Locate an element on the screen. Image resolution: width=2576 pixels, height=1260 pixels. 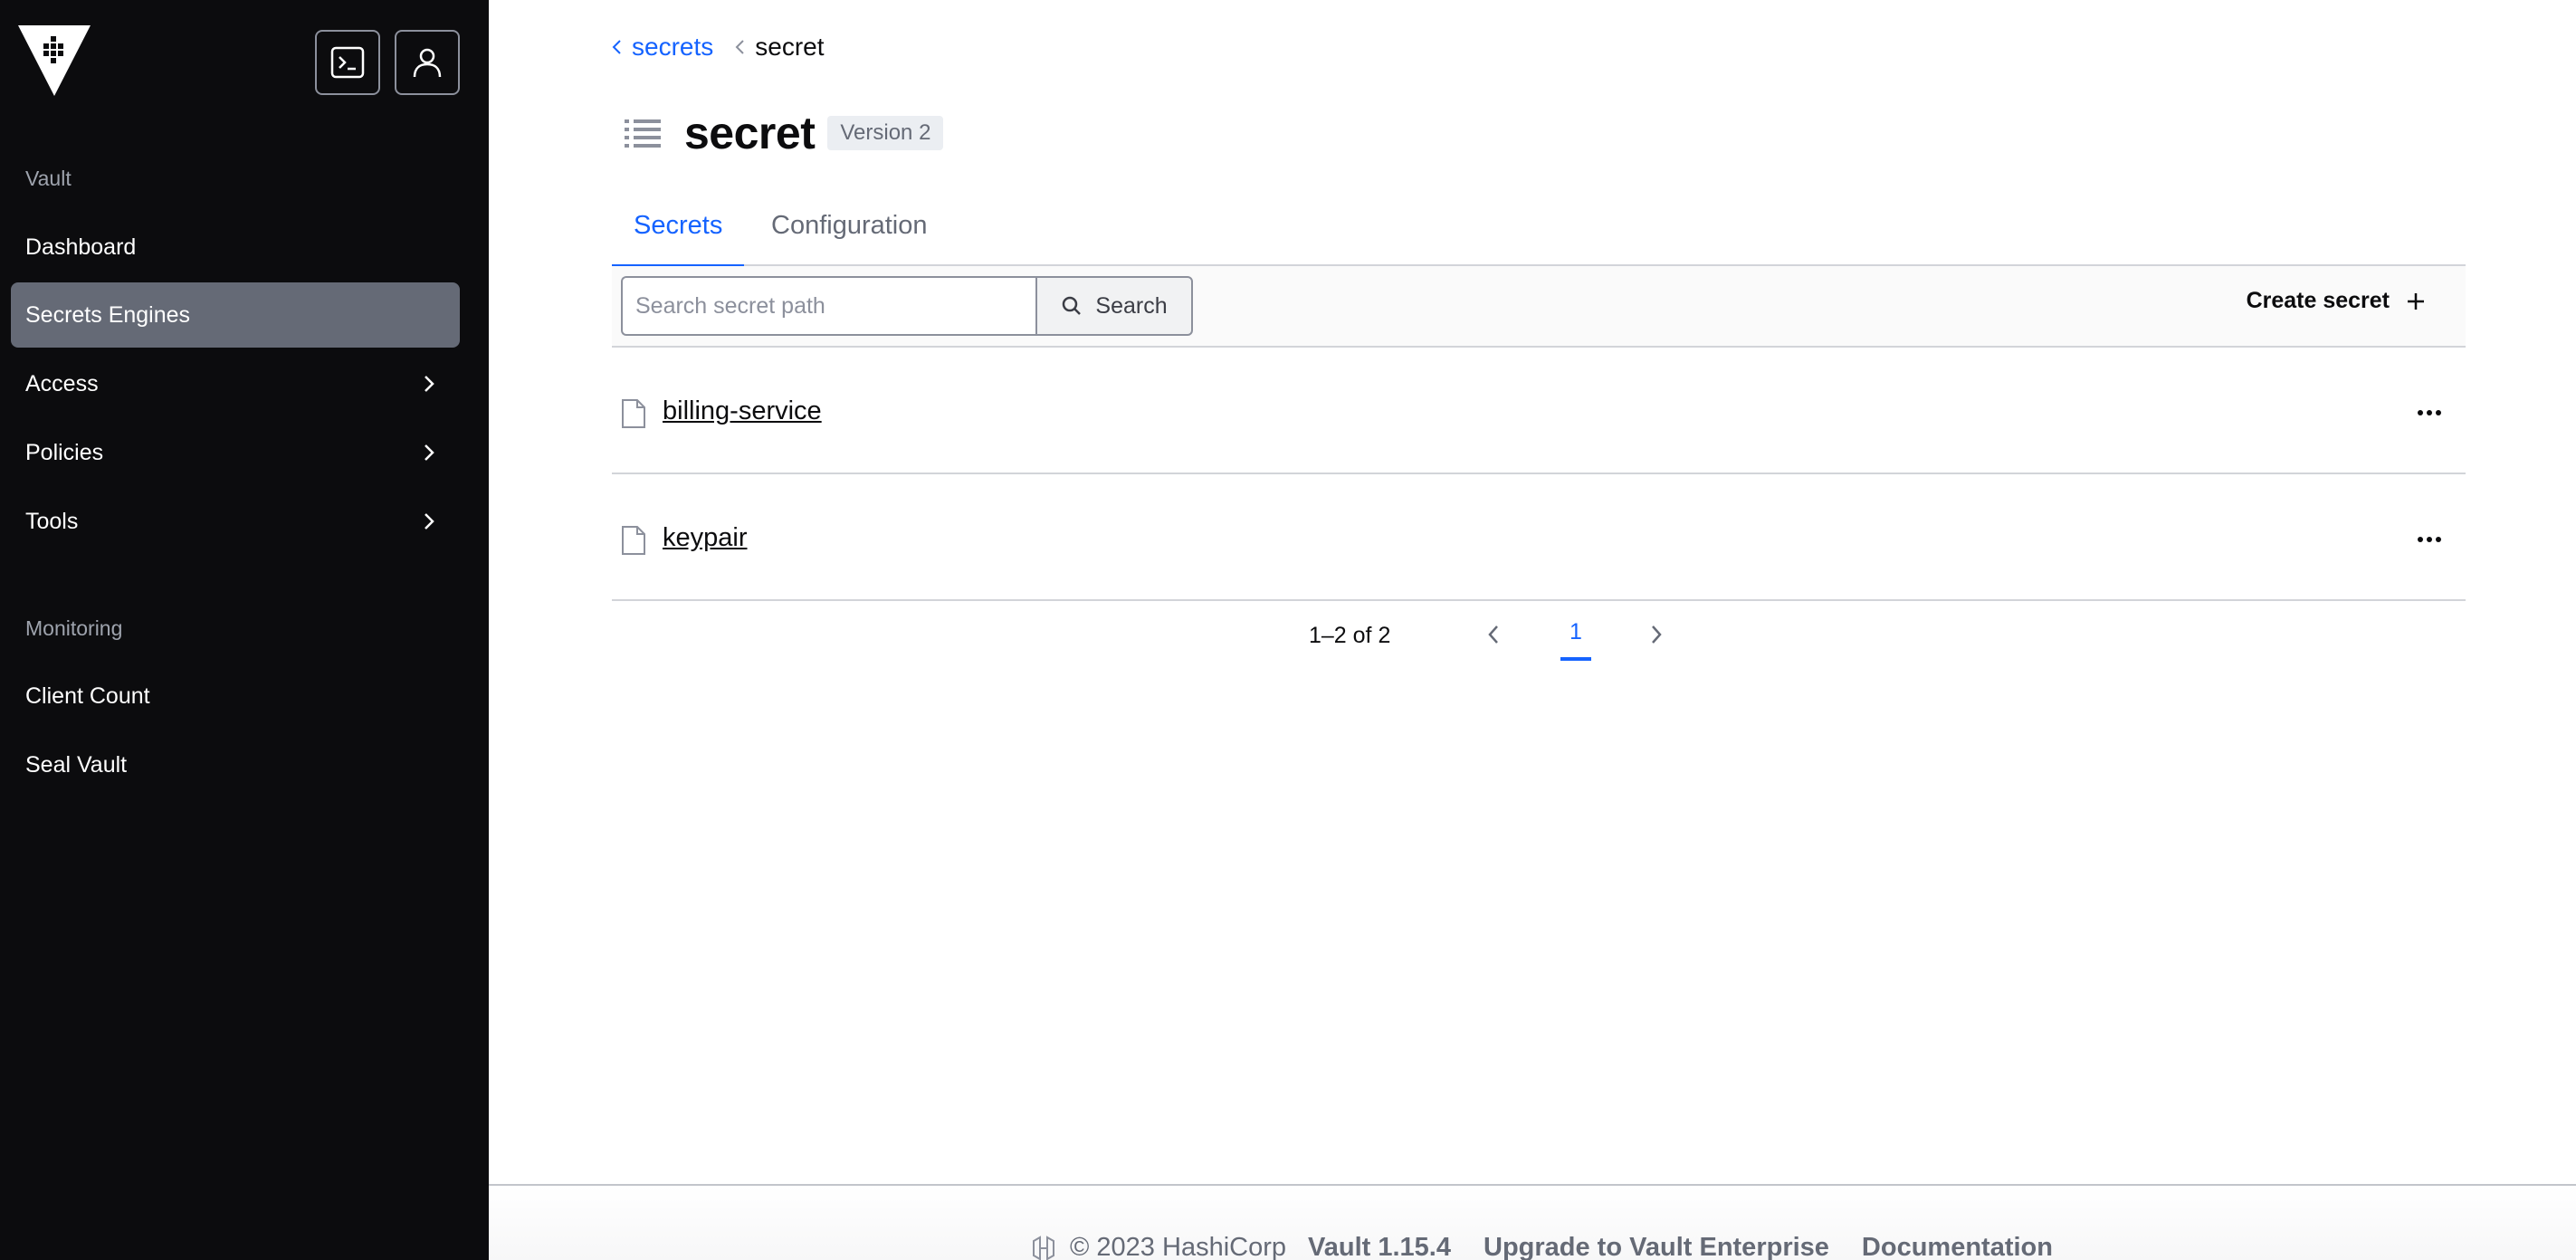
search-button: Search is located at coordinates (1114, 306).